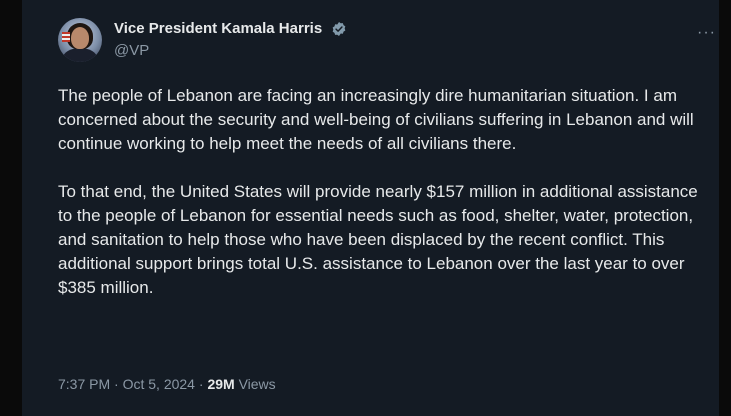 Image resolution: width=731 pixels, height=416 pixels. Describe the element at coordinates (84, 384) in the screenshot. I see `tweet-time: 7:37 PM` at that location.